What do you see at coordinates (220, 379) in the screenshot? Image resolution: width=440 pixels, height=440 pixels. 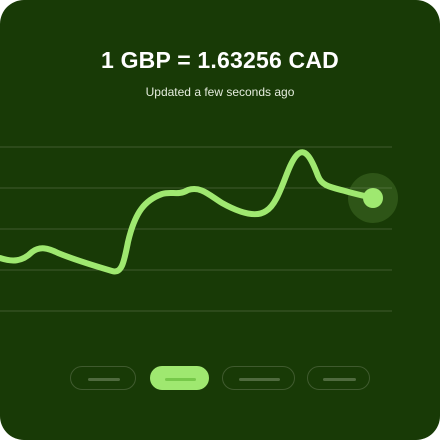 I see `time-range-selector` at bounding box center [220, 379].